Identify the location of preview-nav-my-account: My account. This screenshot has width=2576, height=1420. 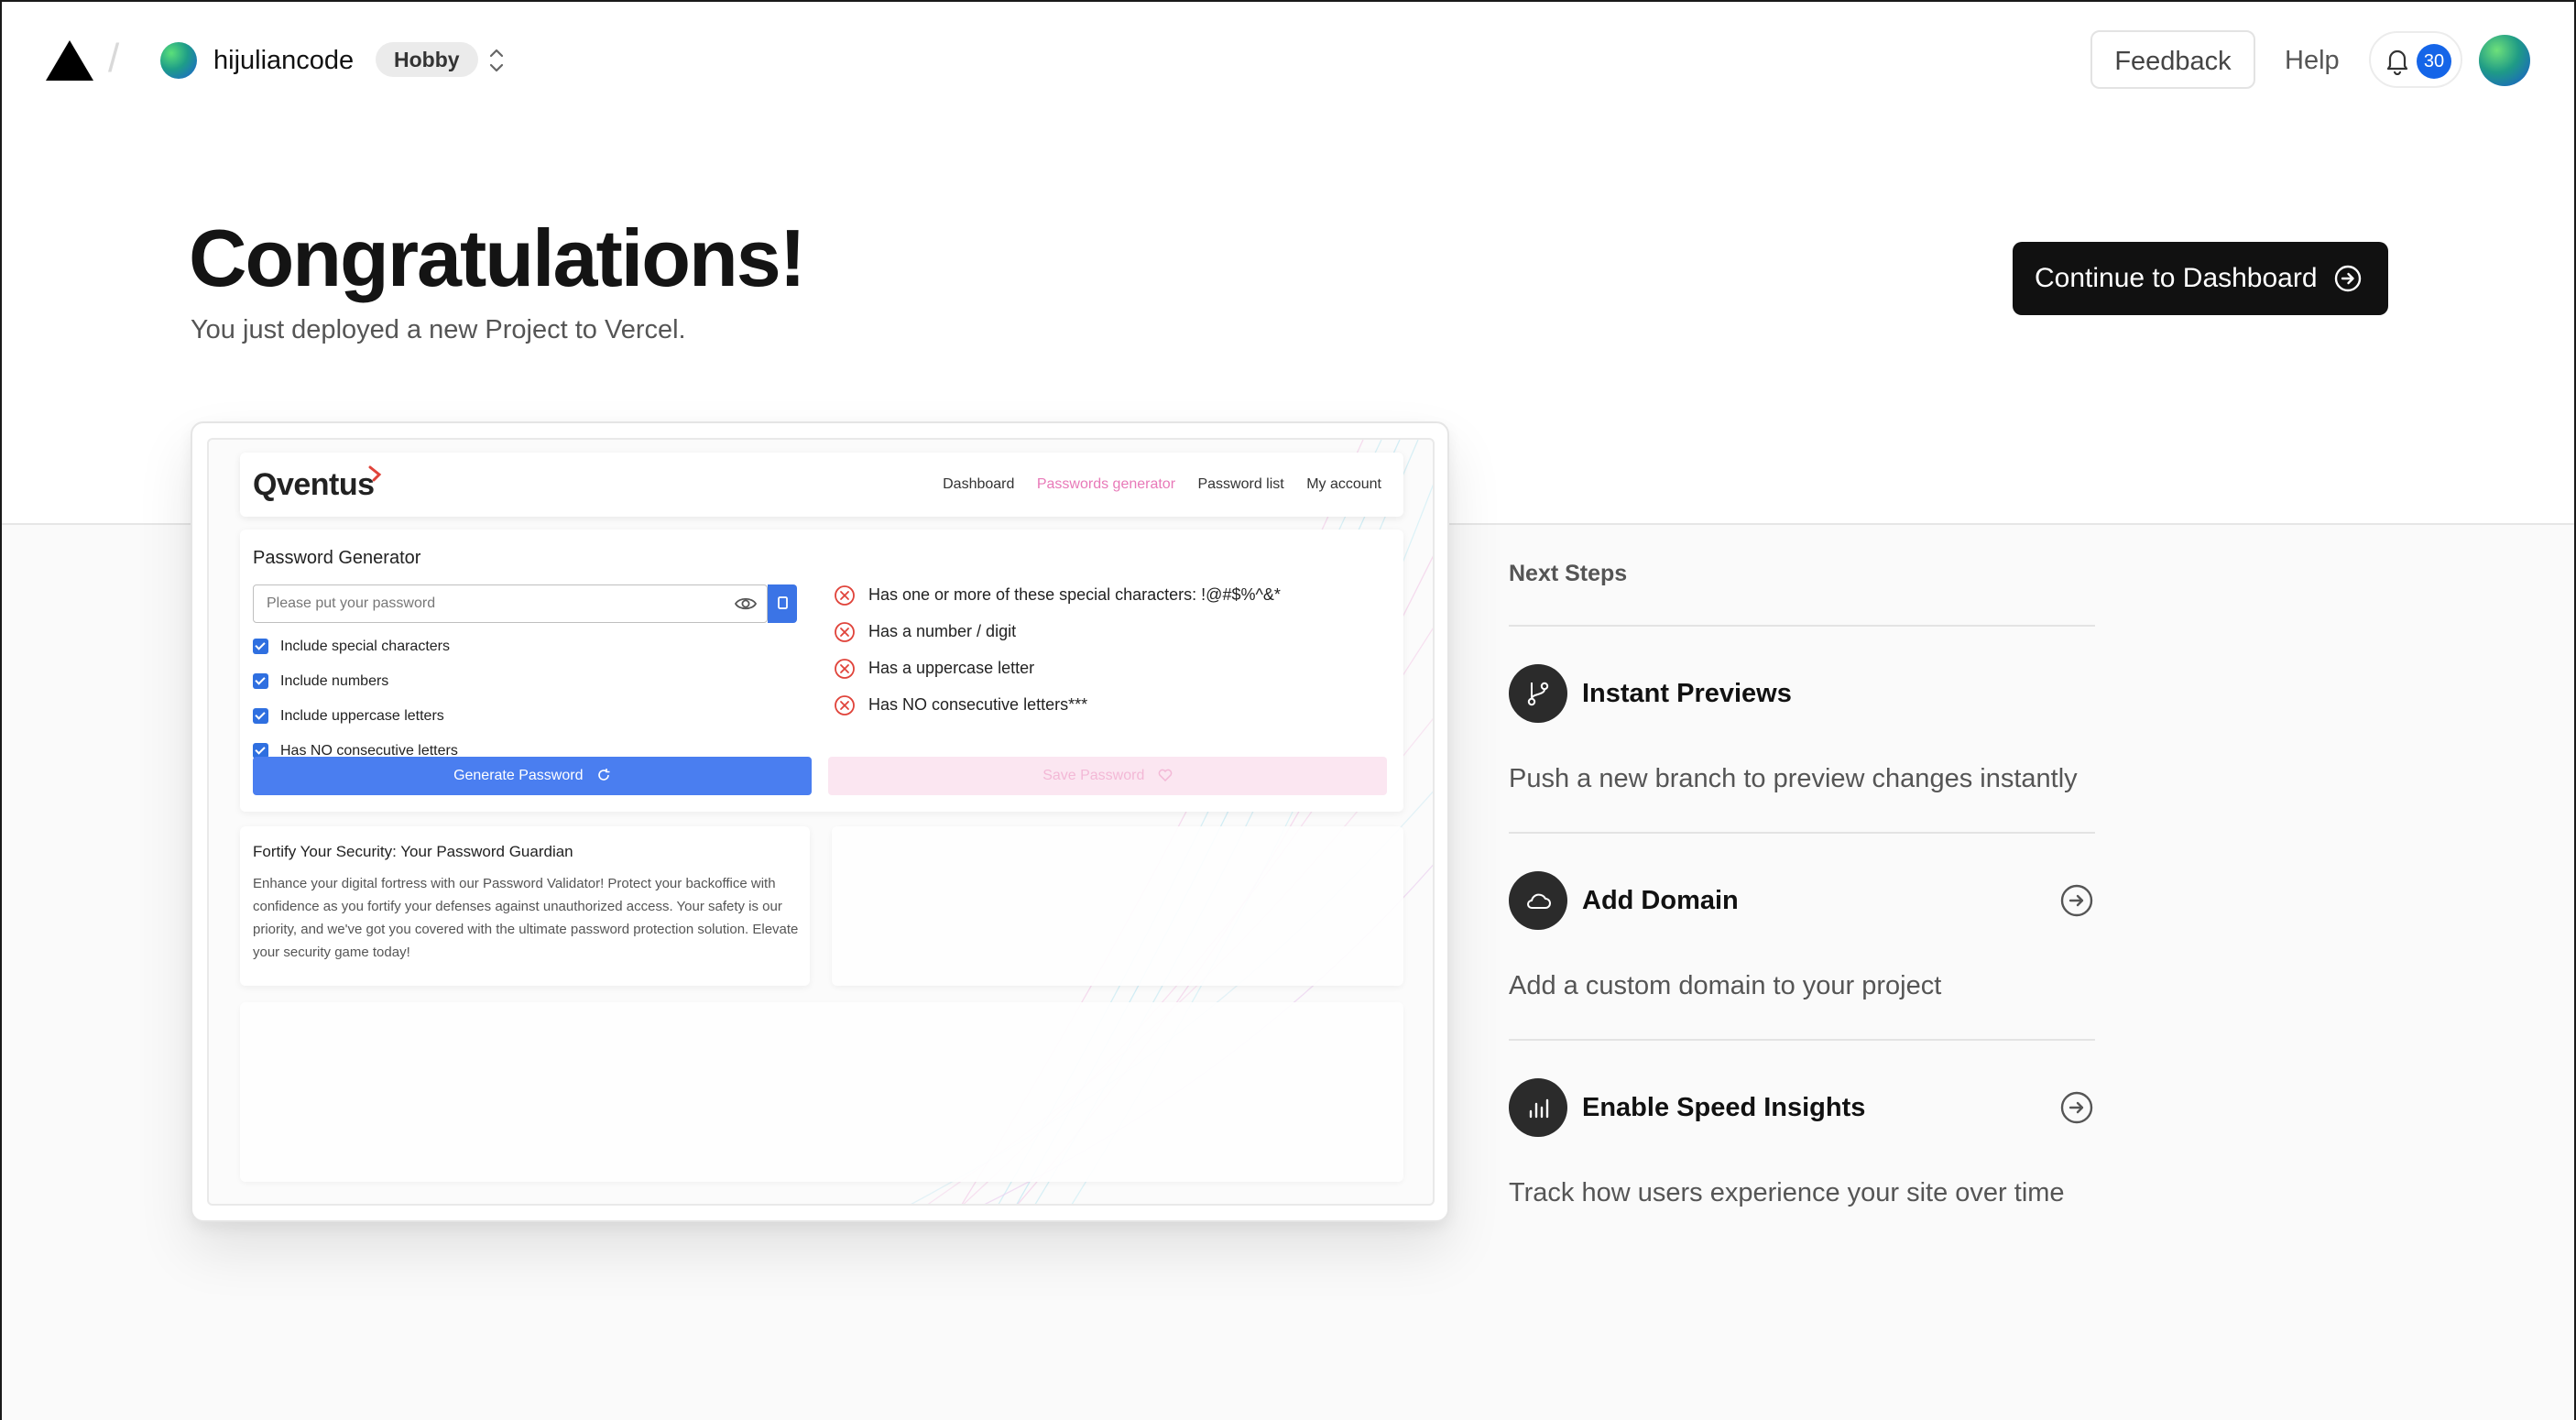
(1344, 484).